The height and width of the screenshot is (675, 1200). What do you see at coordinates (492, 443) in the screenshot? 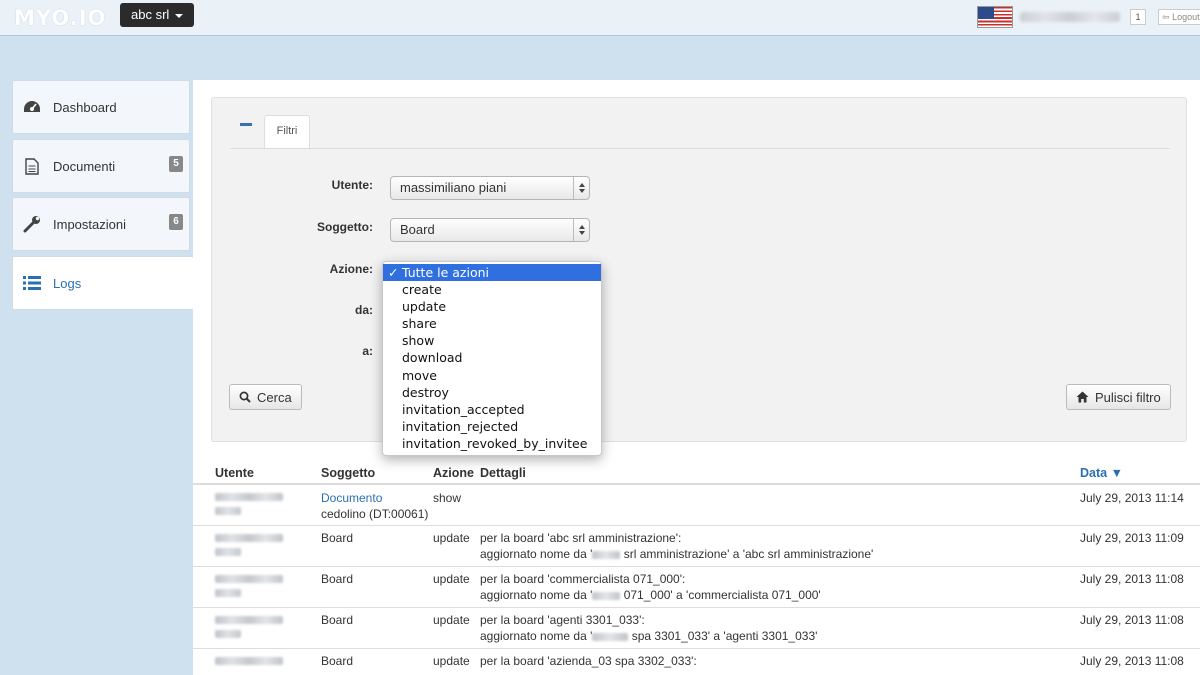
I see `dropdown-option: invitation_revoked_by_invitee` at bounding box center [492, 443].